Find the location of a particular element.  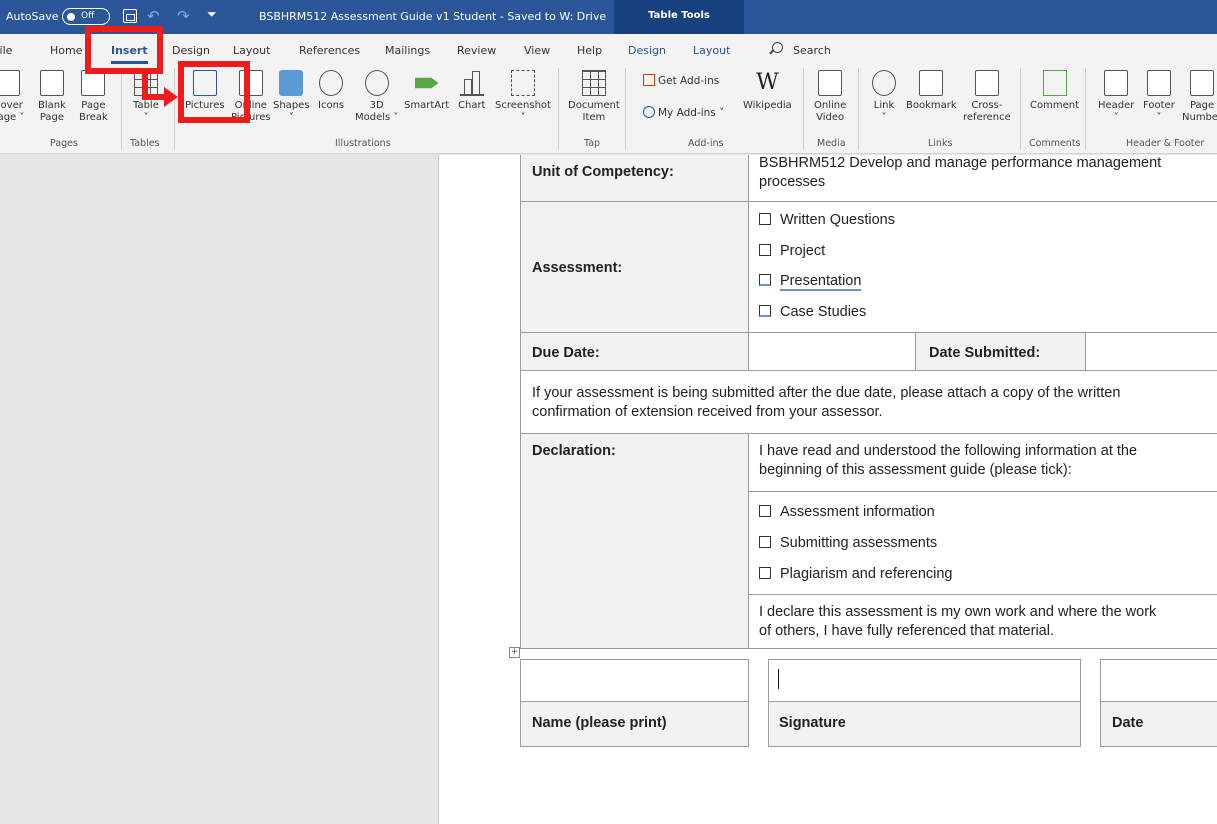

shapes-button: Shapes ˅ is located at coordinates (291, 97).